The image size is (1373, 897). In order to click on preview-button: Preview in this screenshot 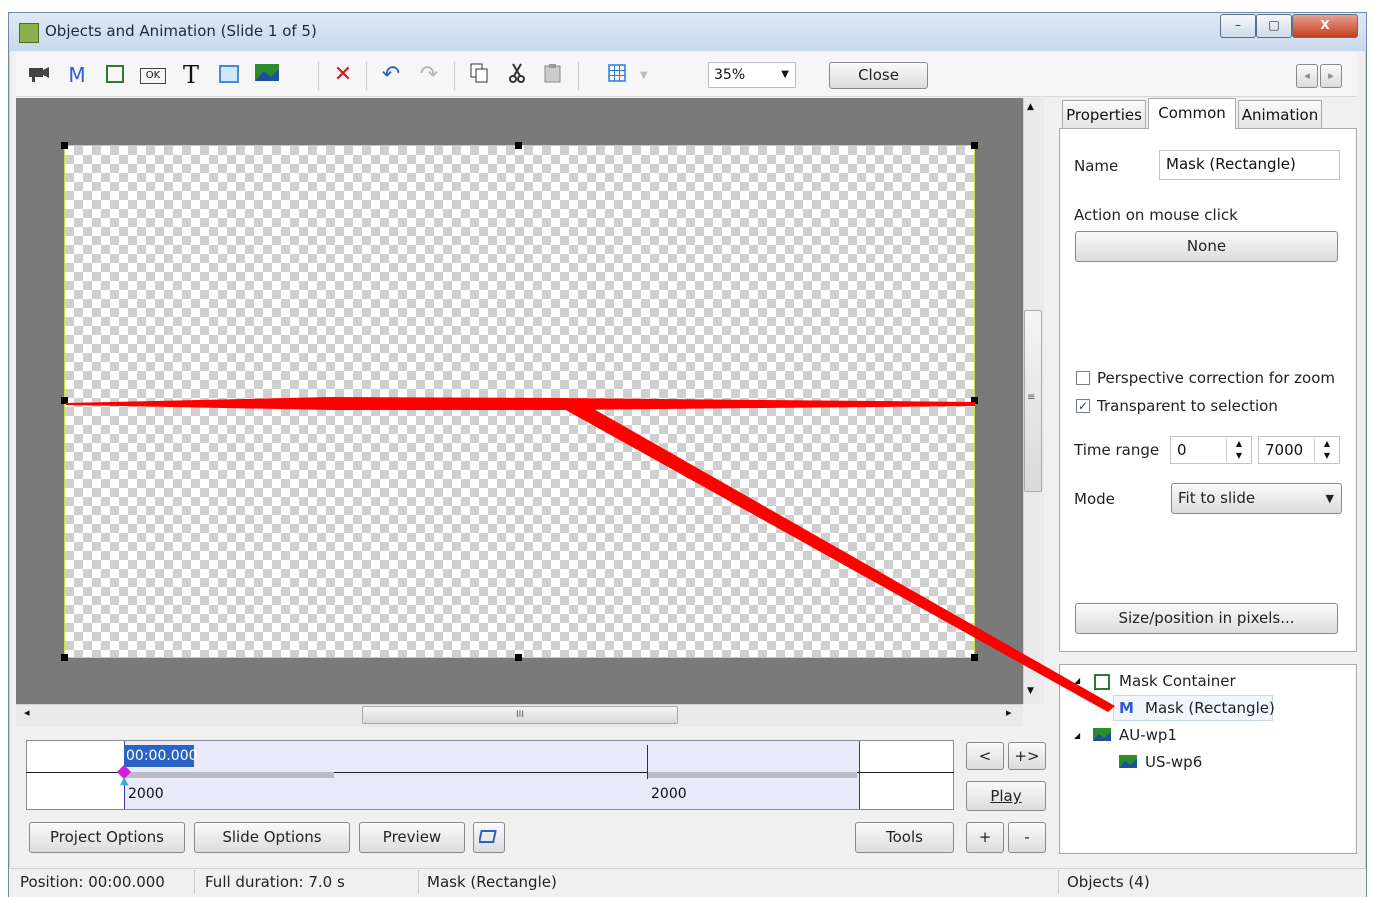, I will do `click(412, 837)`.